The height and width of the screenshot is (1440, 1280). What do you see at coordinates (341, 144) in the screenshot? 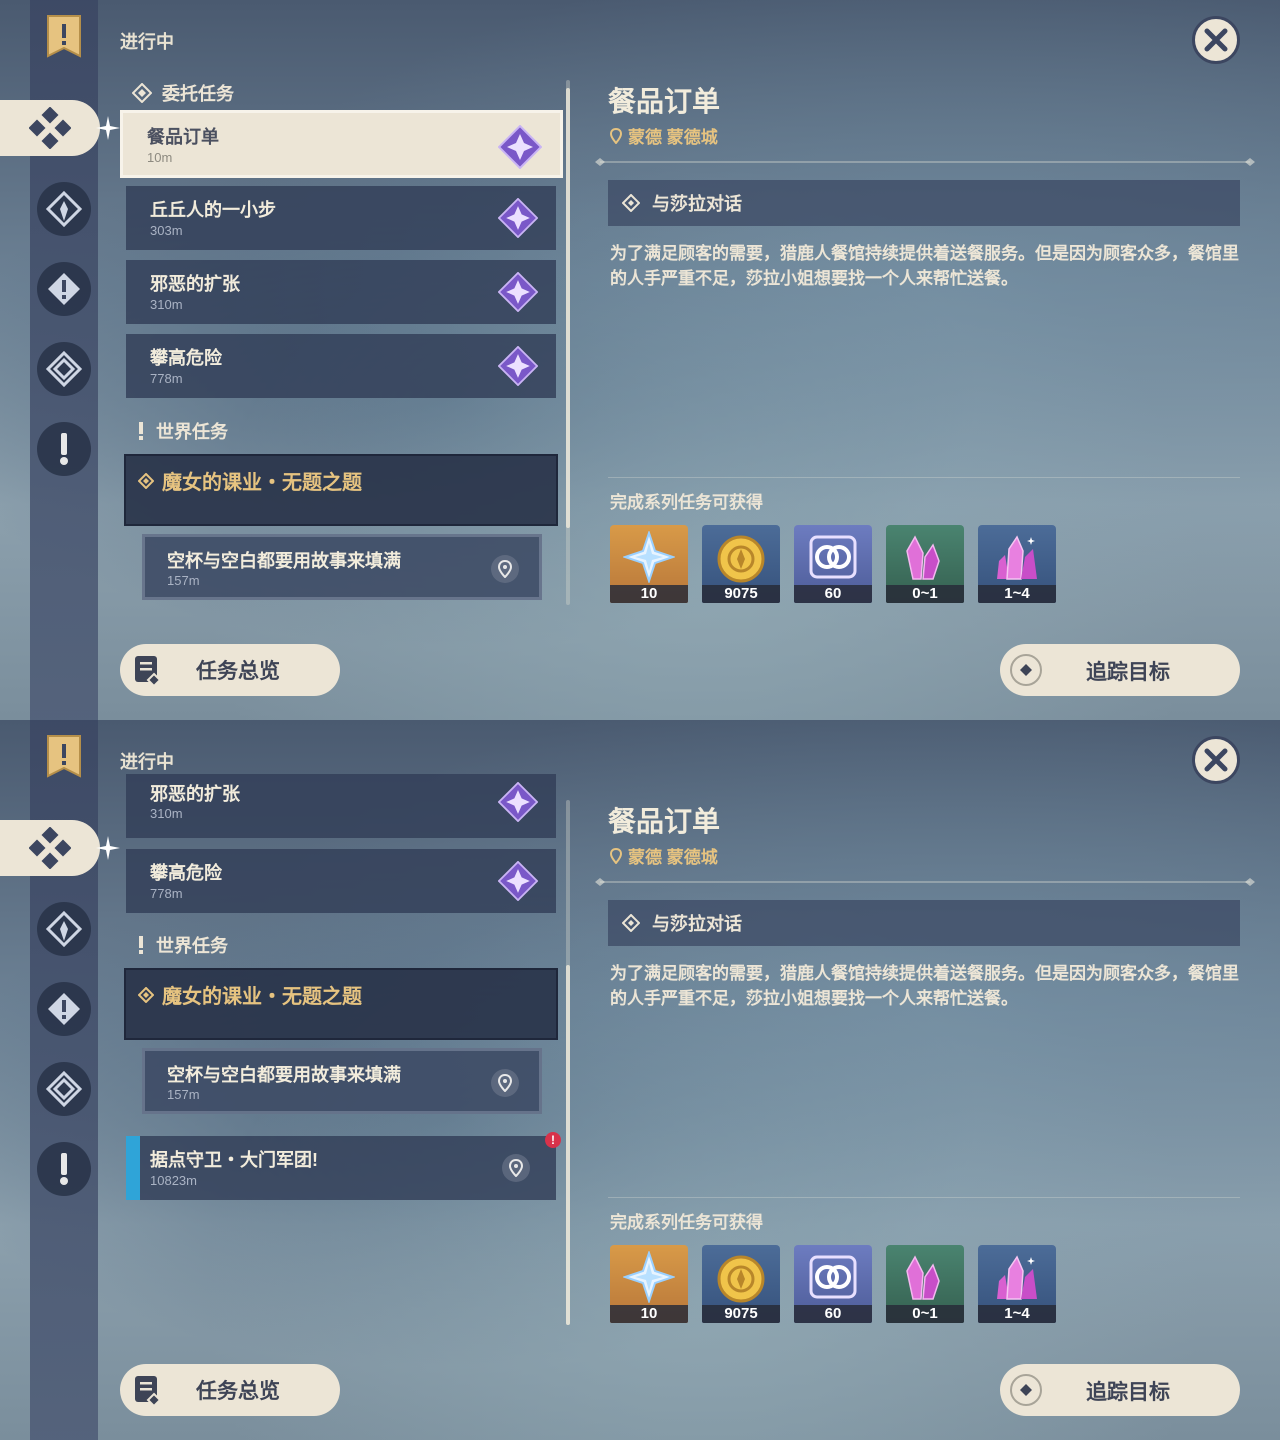
I see `quest-item-selected: 餐品订单 10m` at bounding box center [341, 144].